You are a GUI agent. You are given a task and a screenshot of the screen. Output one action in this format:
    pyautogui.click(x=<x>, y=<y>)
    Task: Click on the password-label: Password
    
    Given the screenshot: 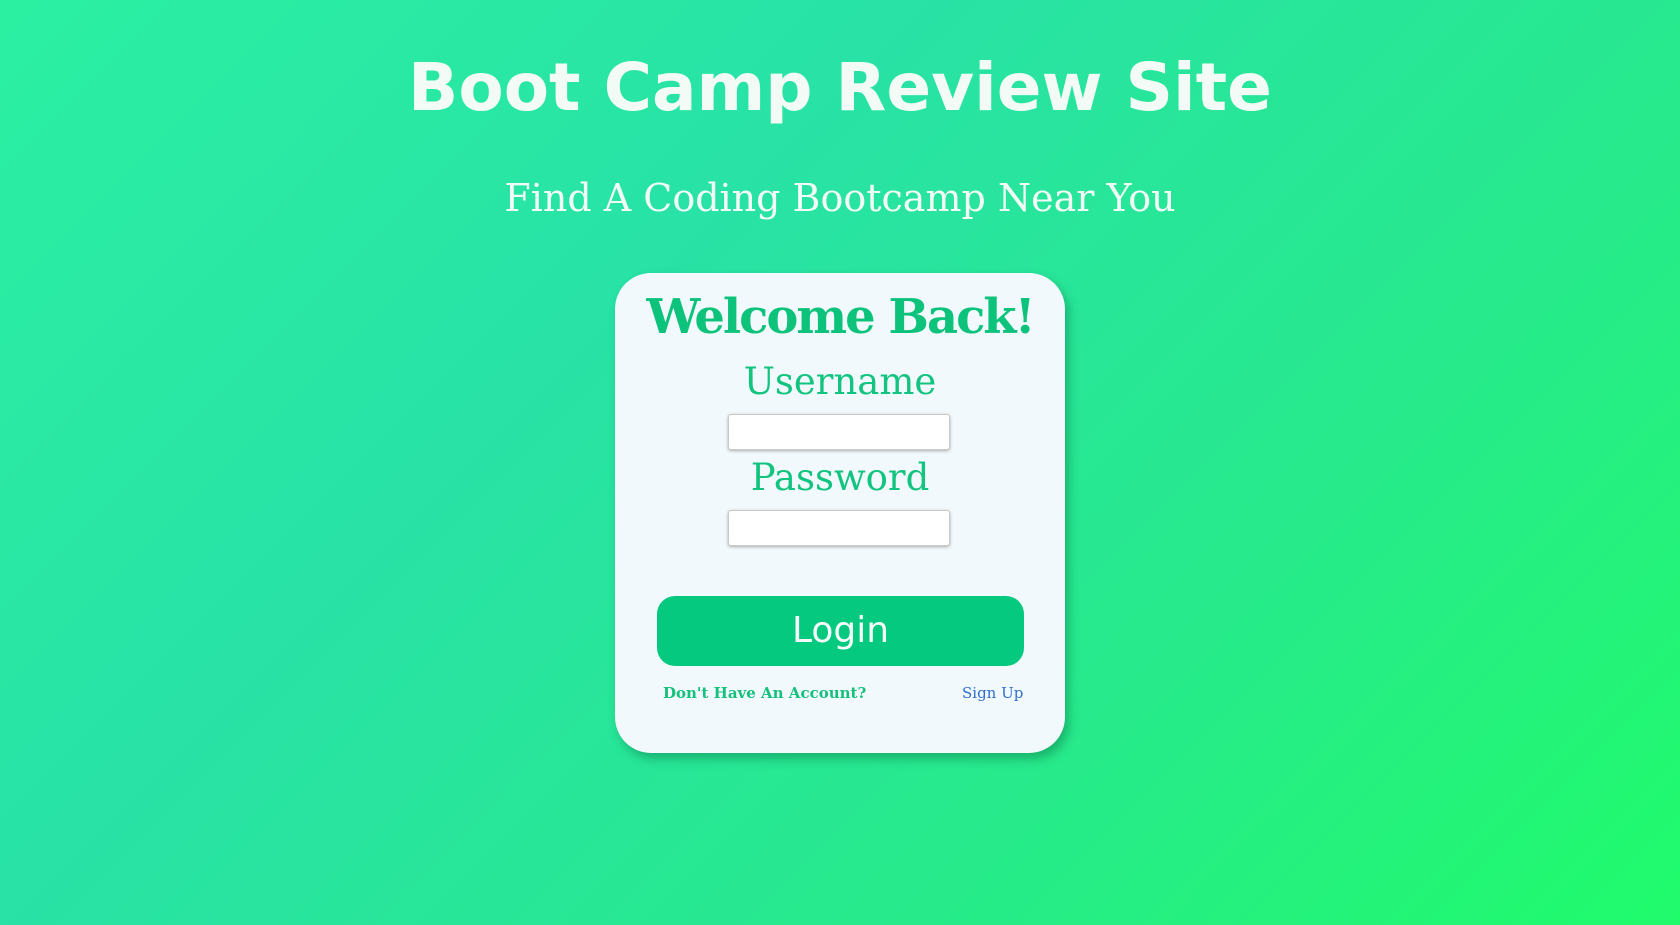 What is the action you would take?
    pyautogui.click(x=840, y=477)
    